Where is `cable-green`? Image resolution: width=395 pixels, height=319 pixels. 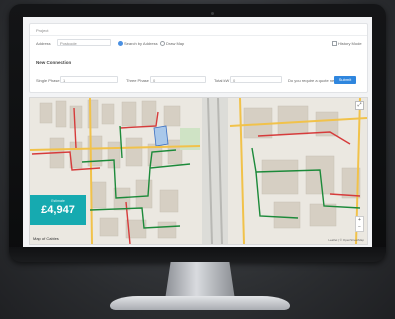 cable-green is located at coordinates (121, 142).